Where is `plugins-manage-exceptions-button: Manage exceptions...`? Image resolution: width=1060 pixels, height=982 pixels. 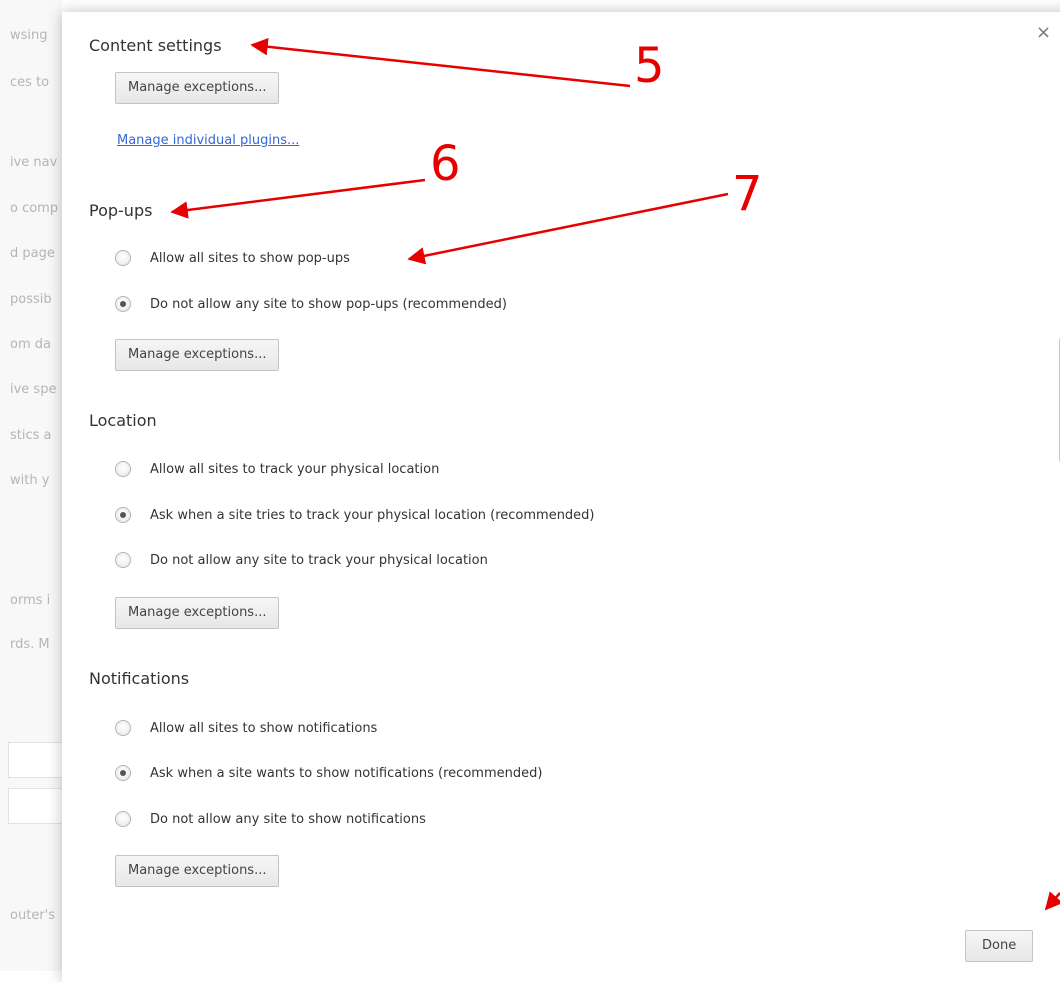
plugins-manage-exceptions-button: Manage exceptions... is located at coordinates (197, 88).